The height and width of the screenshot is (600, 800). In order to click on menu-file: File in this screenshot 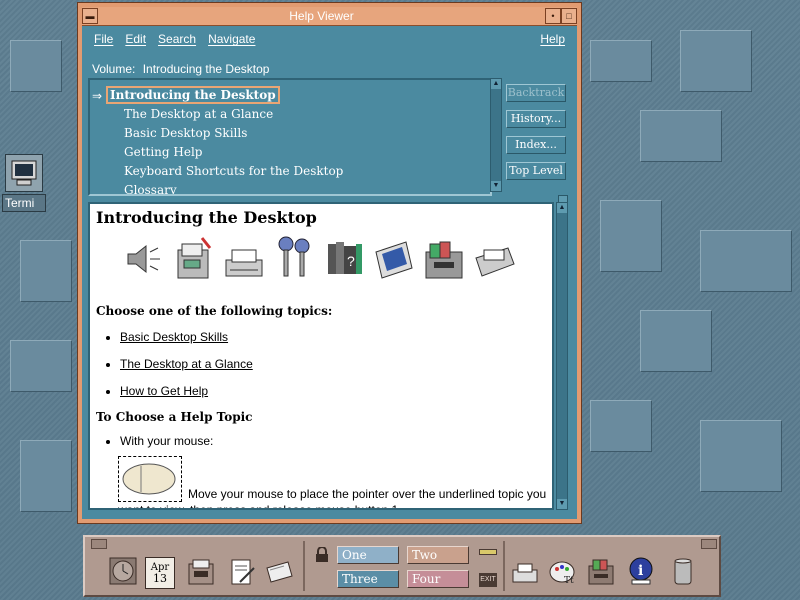, I will do `click(103, 39)`.